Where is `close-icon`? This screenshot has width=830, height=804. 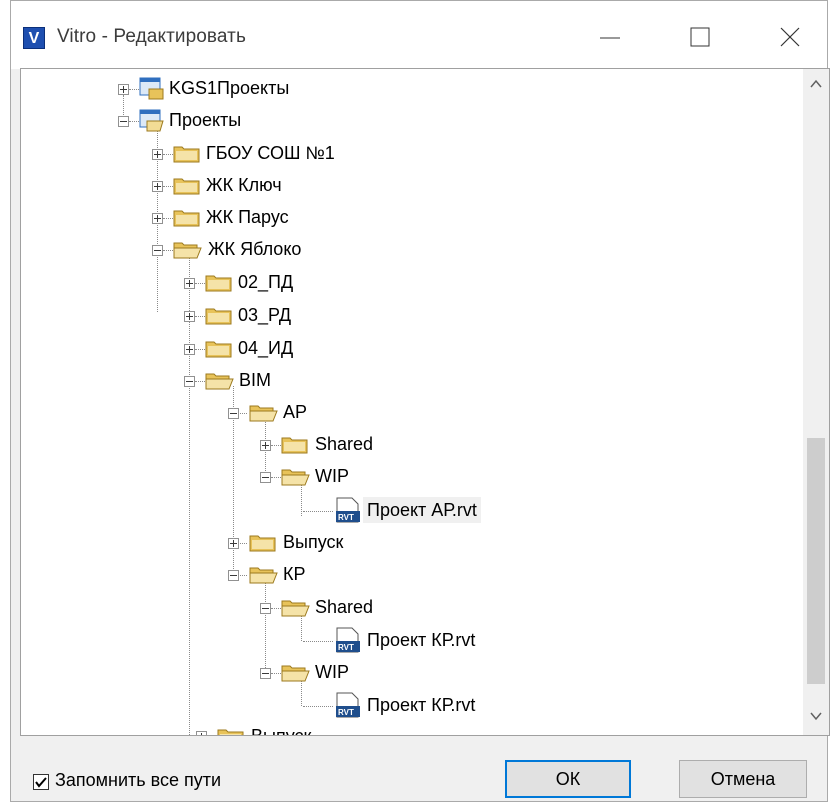 close-icon is located at coordinates (790, 37).